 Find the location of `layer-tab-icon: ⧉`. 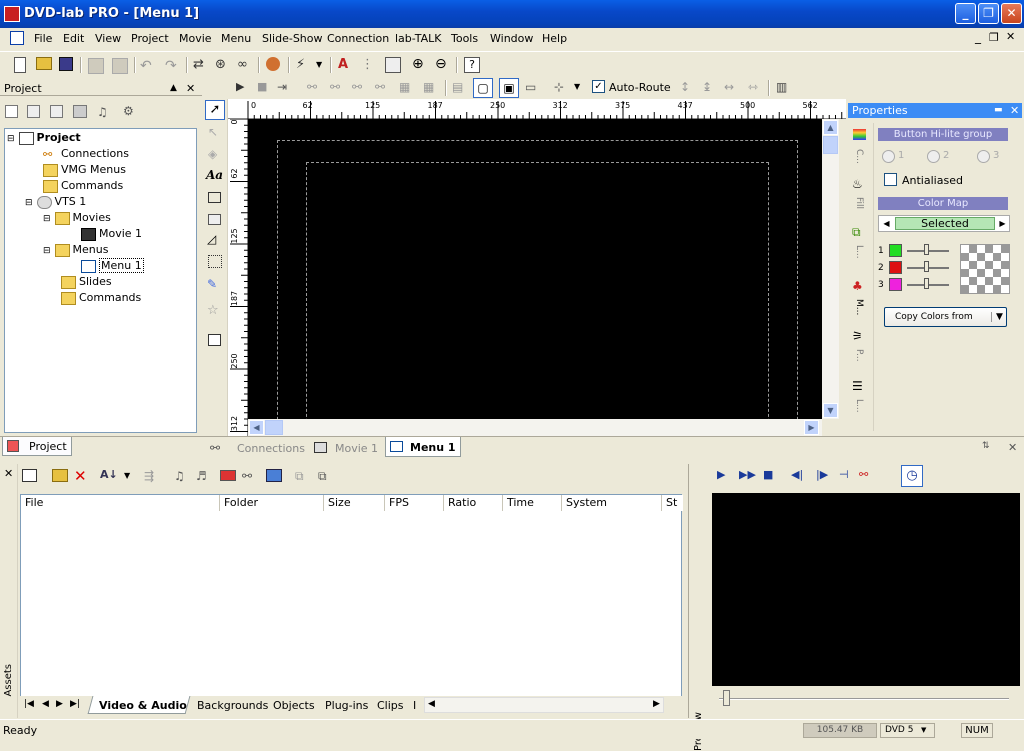

layer-tab-icon: ⧉ is located at coordinates (856, 232).